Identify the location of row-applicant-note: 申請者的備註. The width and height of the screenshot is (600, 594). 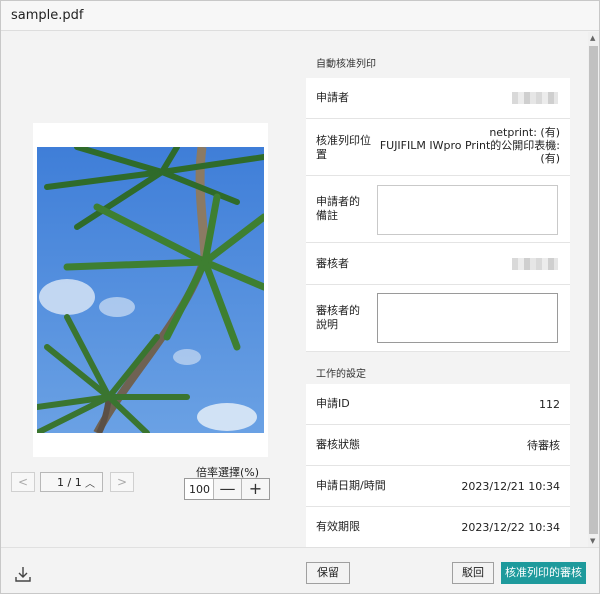
(438, 209).